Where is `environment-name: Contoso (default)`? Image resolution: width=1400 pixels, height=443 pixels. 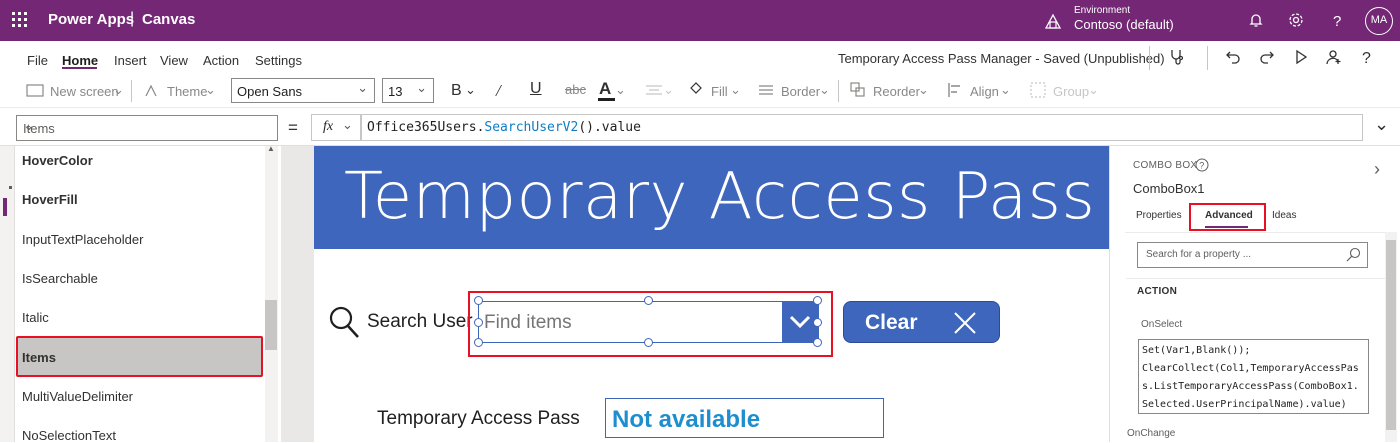 environment-name: Contoso (default) is located at coordinates (1124, 24).